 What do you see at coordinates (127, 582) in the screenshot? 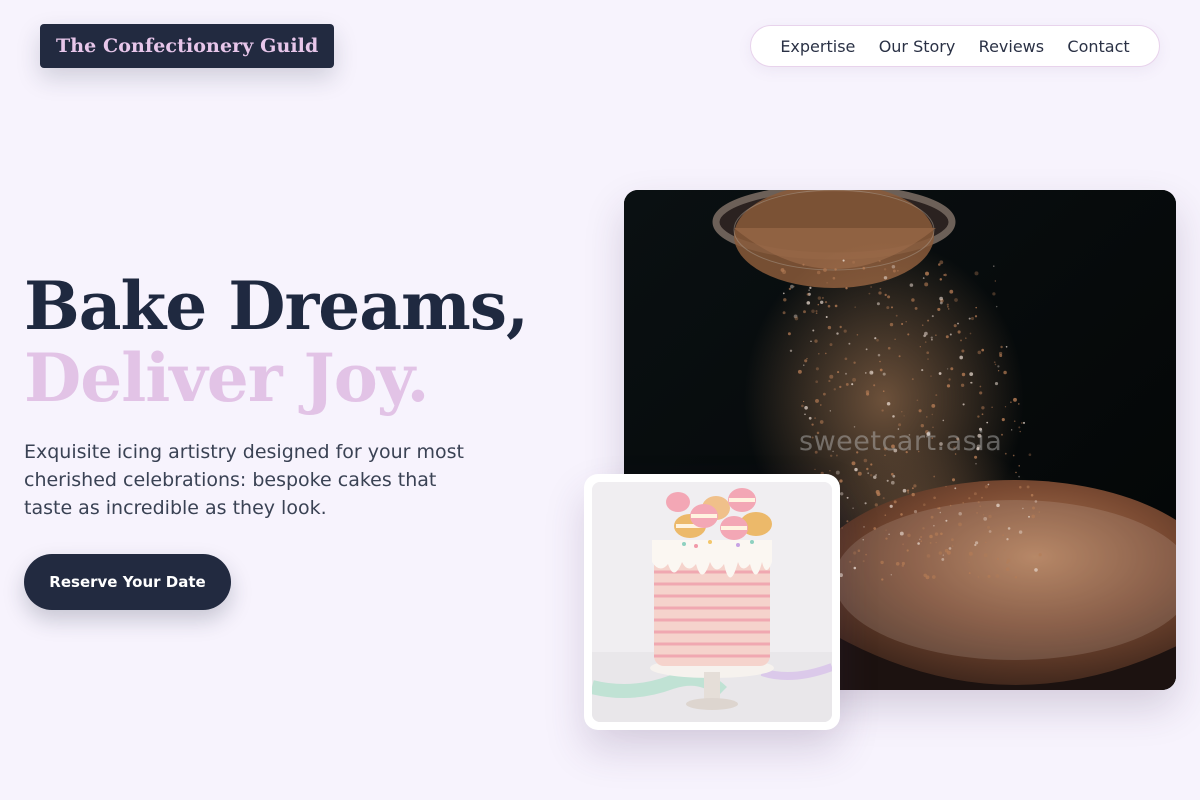
I see `reserve-date-button: Reserve Your Date` at bounding box center [127, 582].